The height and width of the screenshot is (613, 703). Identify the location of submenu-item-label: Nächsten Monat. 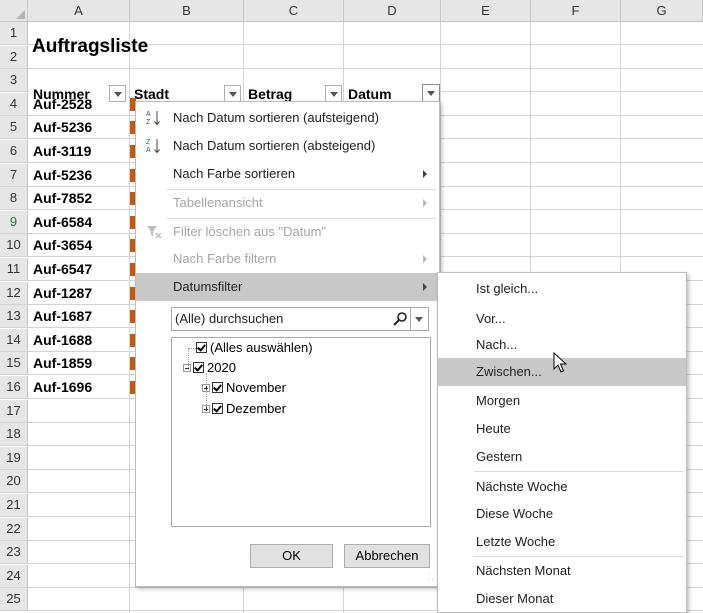
(523, 570).